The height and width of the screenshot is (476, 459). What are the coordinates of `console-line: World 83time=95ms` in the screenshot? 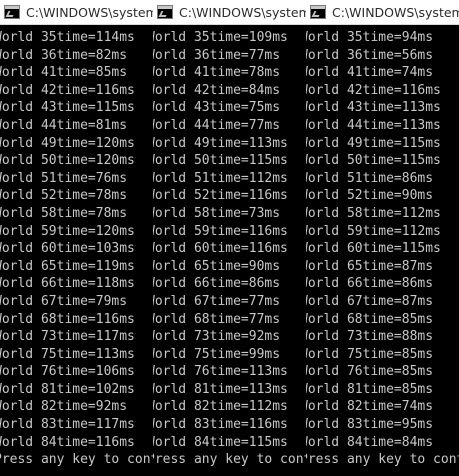 It's located at (370, 425).